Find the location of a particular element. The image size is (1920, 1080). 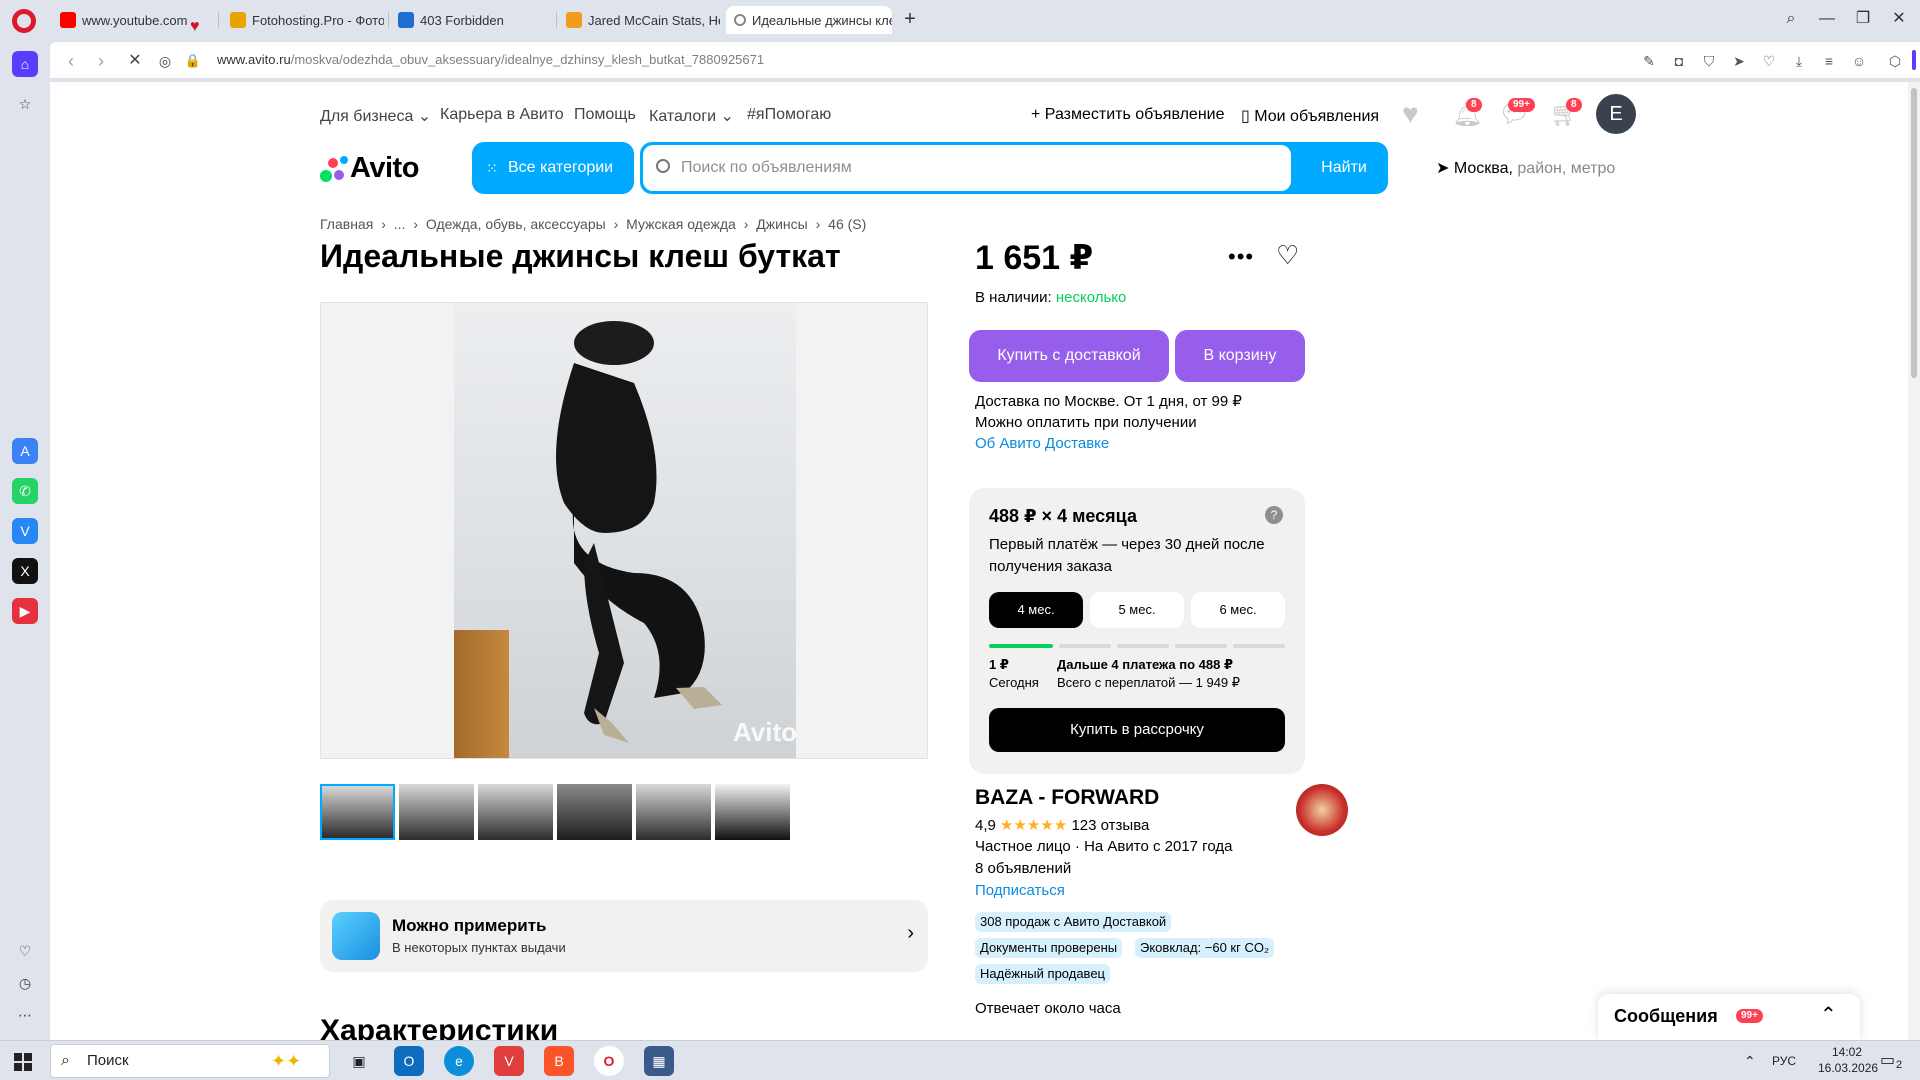

nav-link-catalogs: Каталоги ⌄ is located at coordinates (691, 116).